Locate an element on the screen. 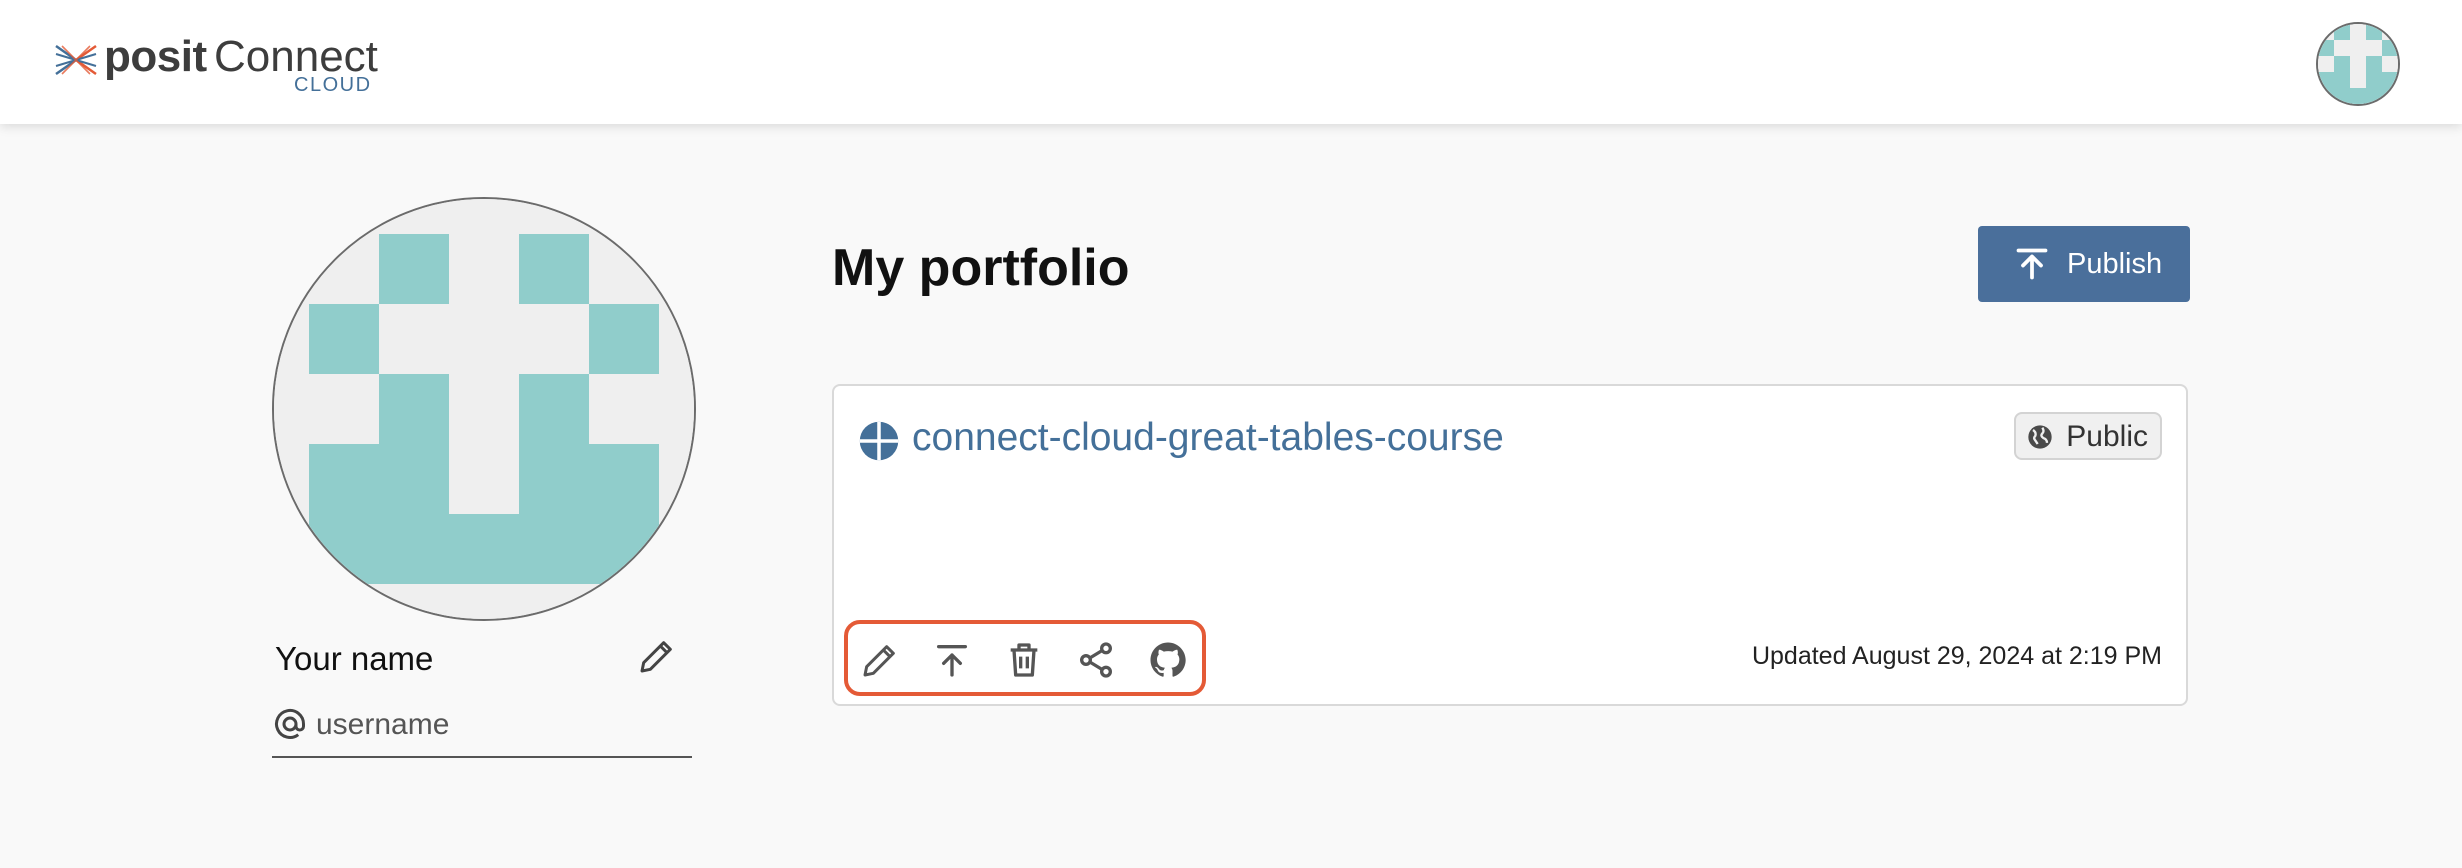 The width and height of the screenshot is (2462, 868). share-icon is located at coordinates (1096, 660).